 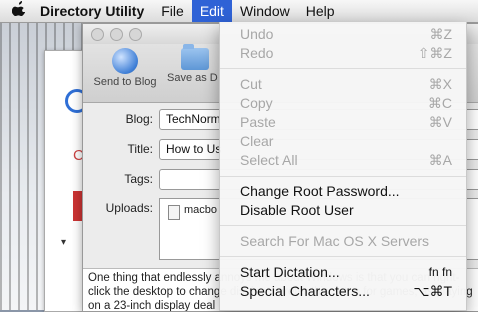 What do you see at coordinates (125, 61) in the screenshot?
I see `globe-icon` at bounding box center [125, 61].